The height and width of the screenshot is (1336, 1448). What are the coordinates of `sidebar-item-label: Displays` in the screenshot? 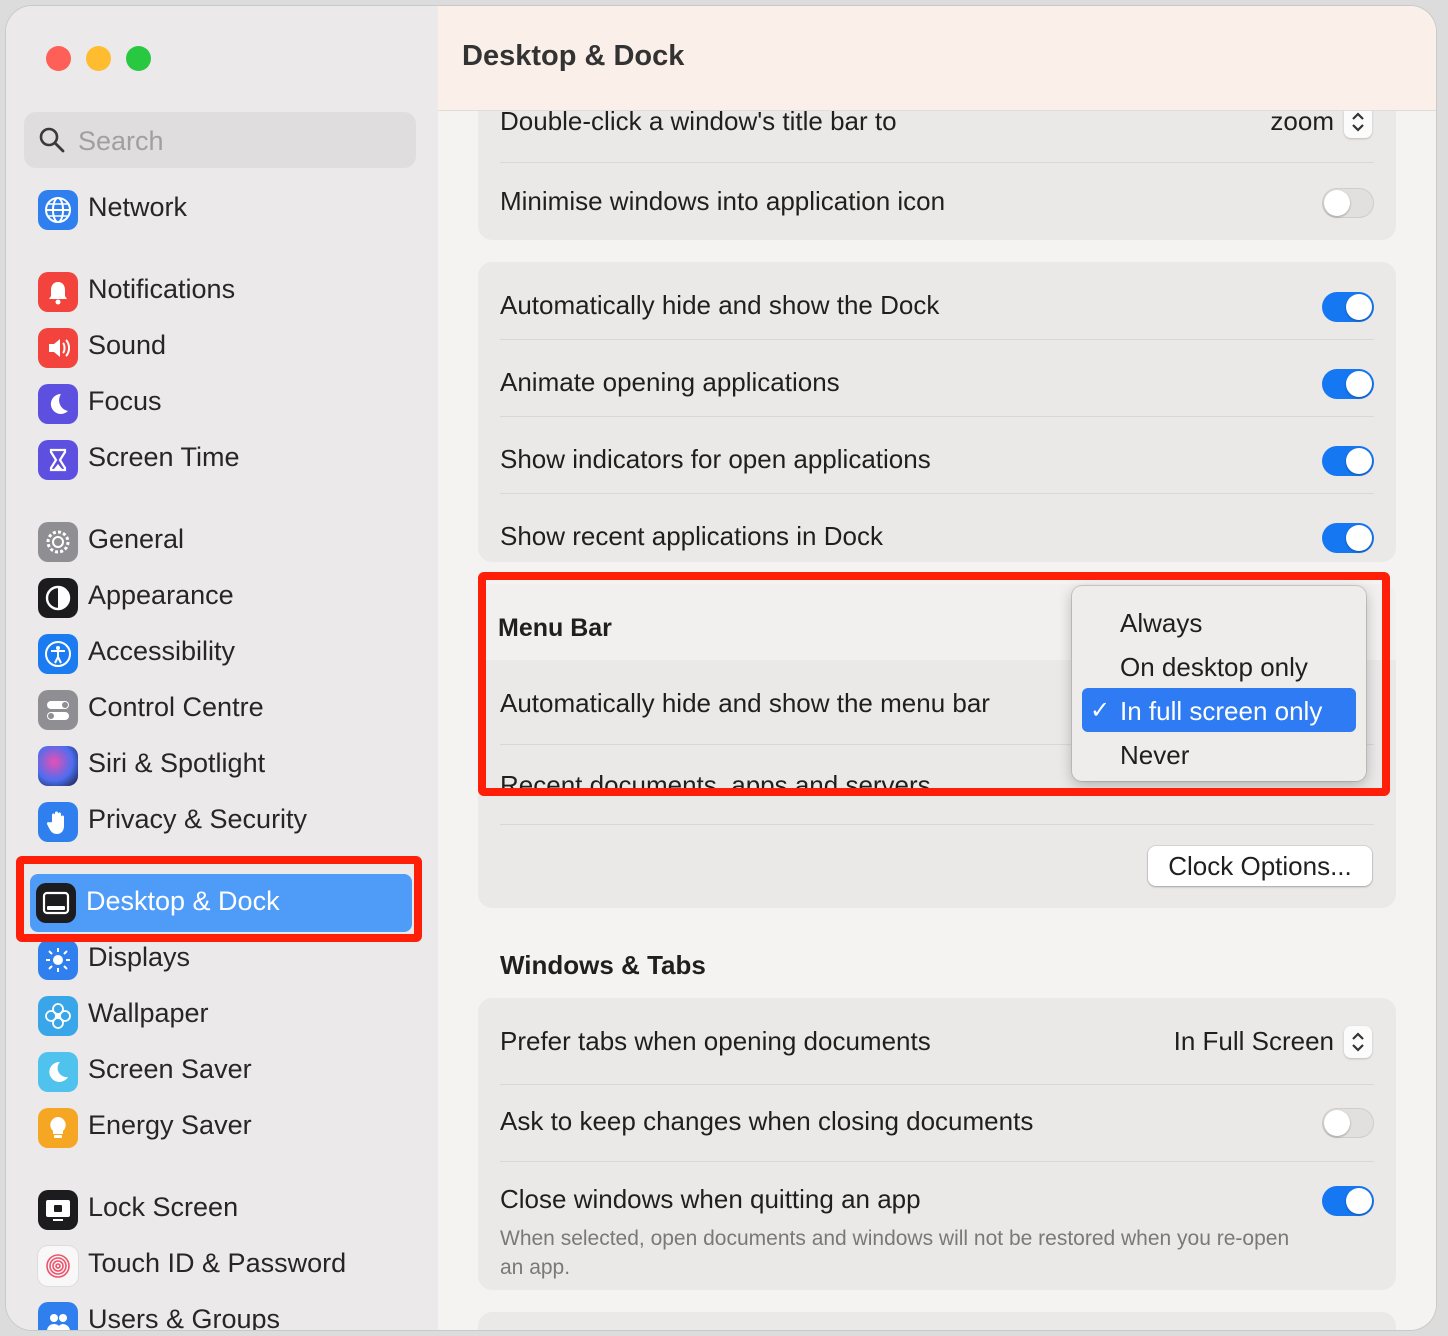 It's located at (139, 957).